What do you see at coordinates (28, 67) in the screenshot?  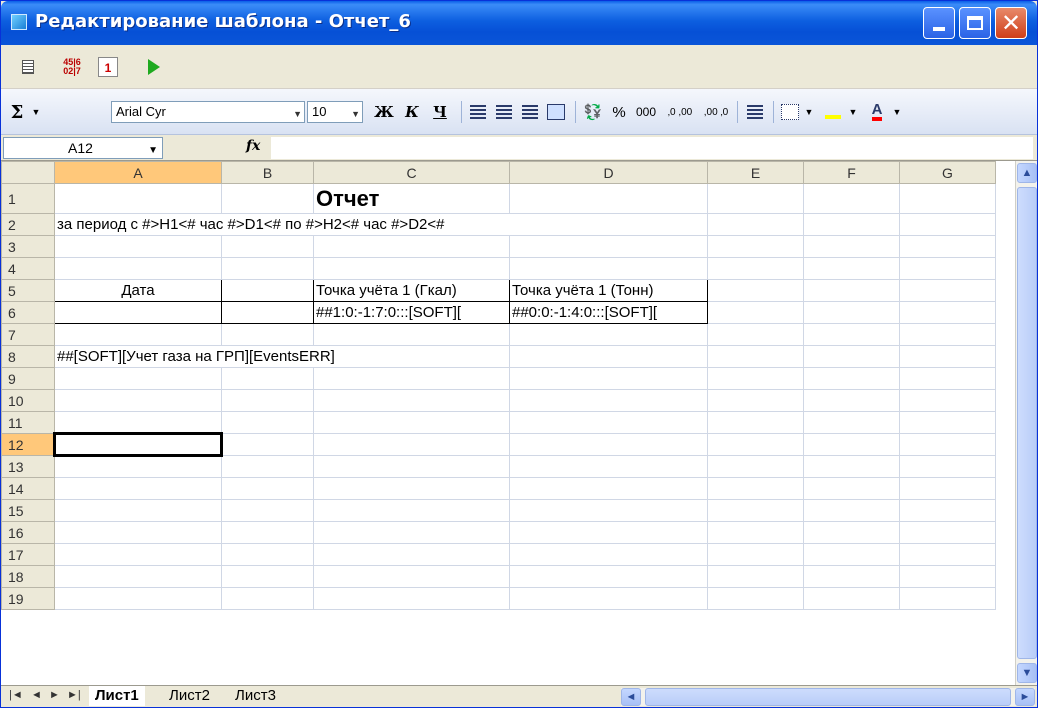 I see `properties-button` at bounding box center [28, 67].